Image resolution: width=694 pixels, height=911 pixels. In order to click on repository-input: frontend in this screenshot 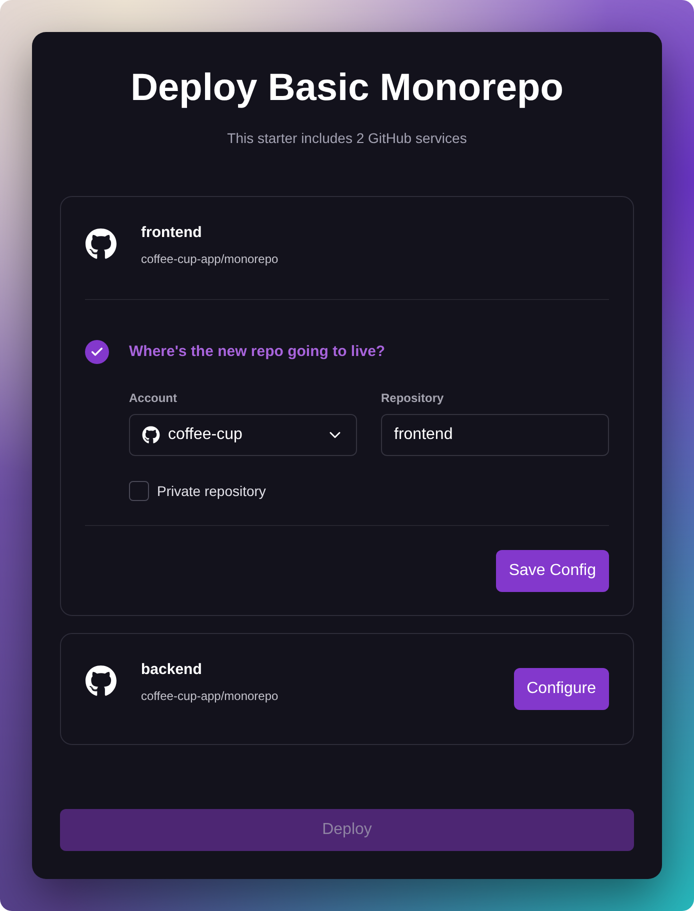, I will do `click(495, 435)`.